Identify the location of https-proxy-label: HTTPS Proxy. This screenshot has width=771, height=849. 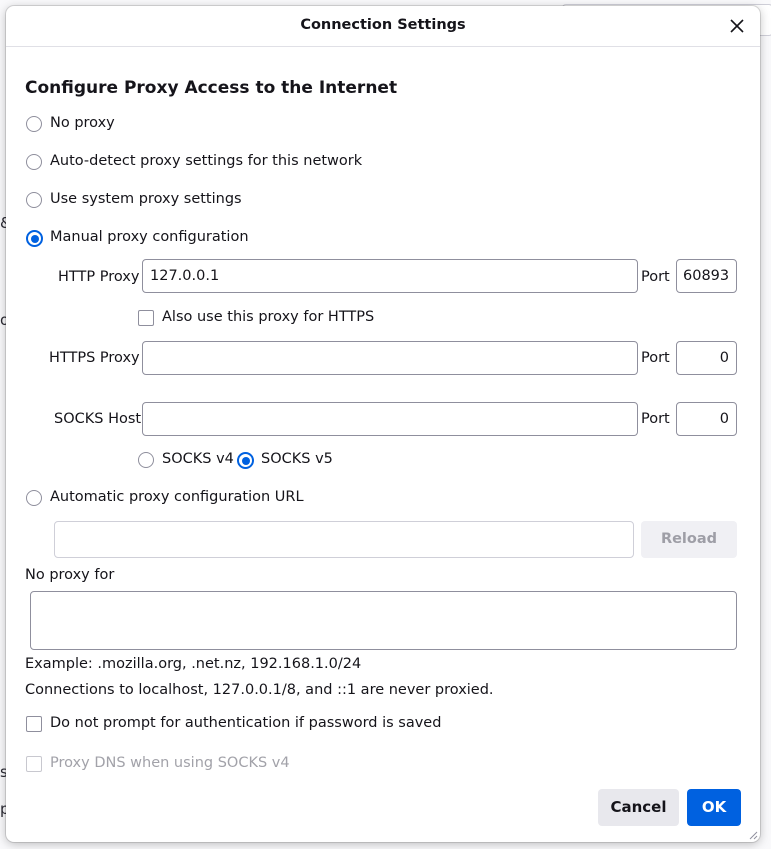
(94, 358).